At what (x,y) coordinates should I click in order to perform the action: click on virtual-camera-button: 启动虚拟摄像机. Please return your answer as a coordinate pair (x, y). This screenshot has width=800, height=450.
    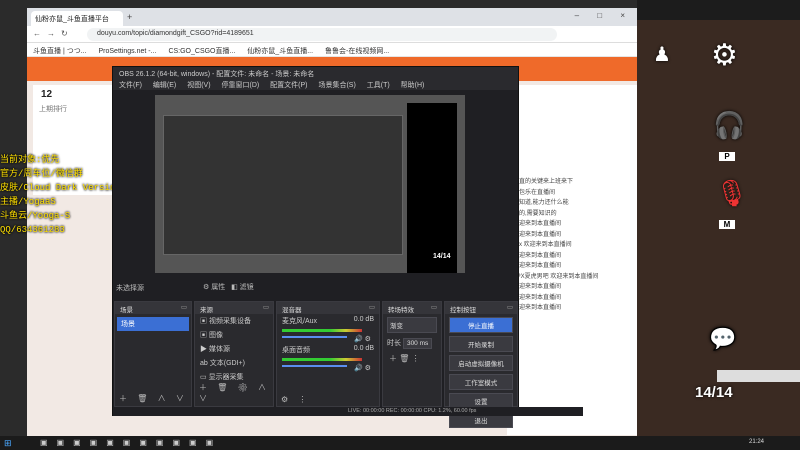
    Looking at the image, I should click on (481, 363).